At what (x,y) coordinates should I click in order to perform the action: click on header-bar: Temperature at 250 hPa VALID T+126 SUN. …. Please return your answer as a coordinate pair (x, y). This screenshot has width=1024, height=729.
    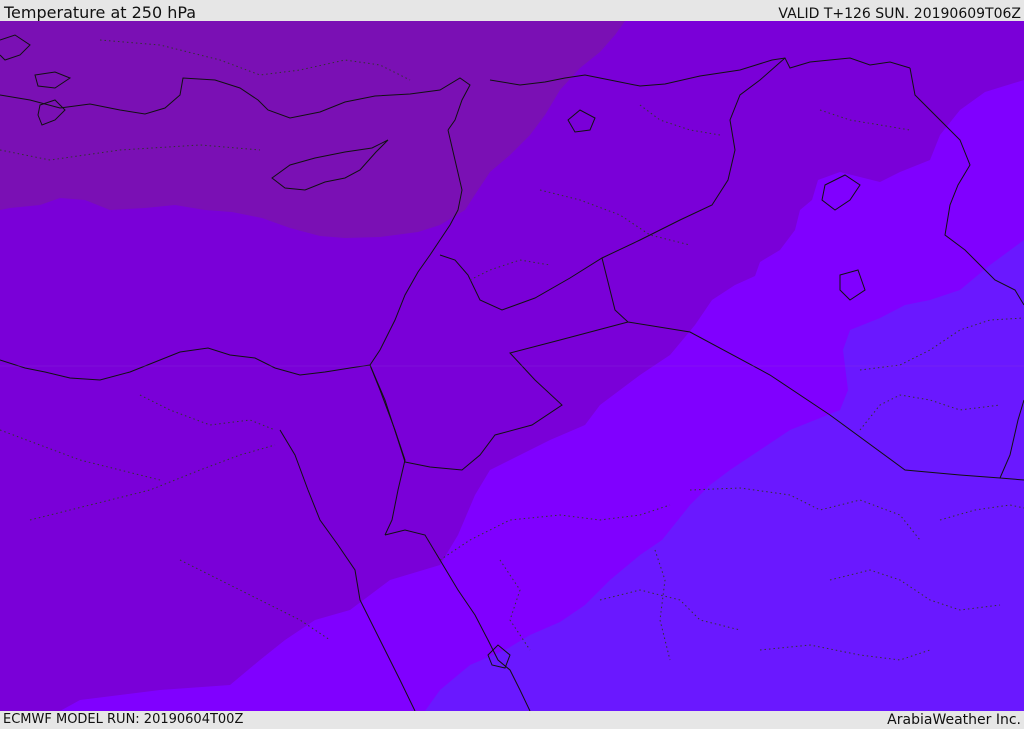
    Looking at the image, I should click on (512, 11).